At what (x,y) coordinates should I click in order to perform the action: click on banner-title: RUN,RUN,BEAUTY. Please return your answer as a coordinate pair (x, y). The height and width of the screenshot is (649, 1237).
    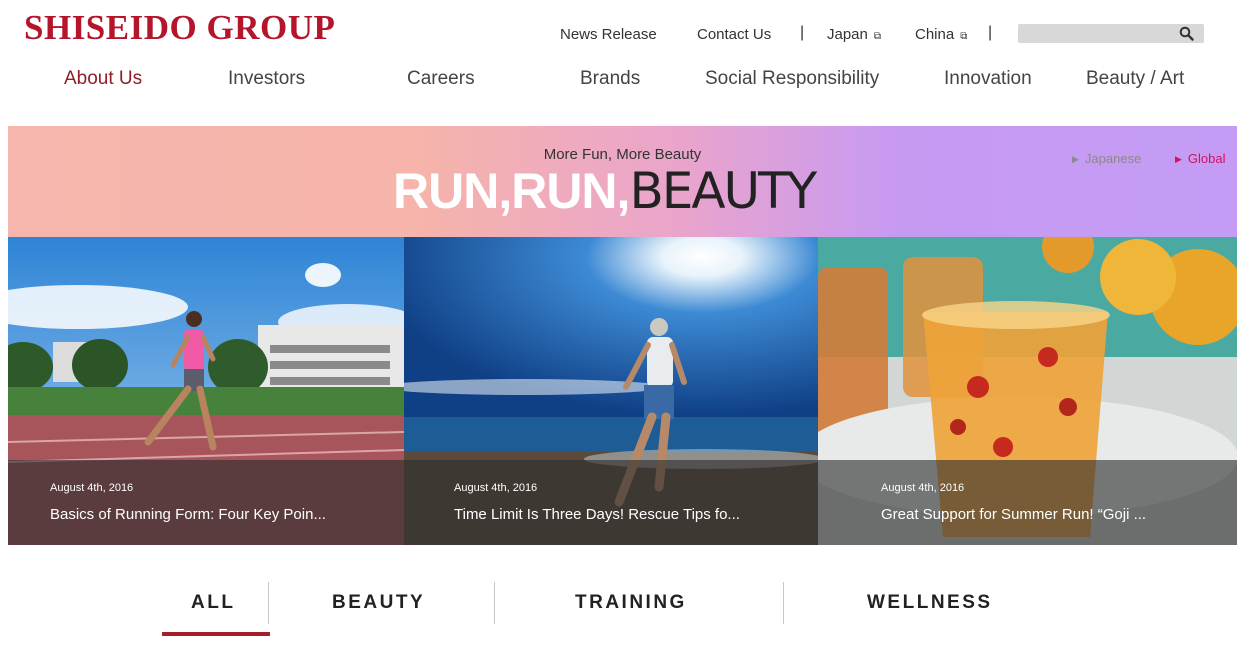
    Looking at the image, I should click on (605, 191).